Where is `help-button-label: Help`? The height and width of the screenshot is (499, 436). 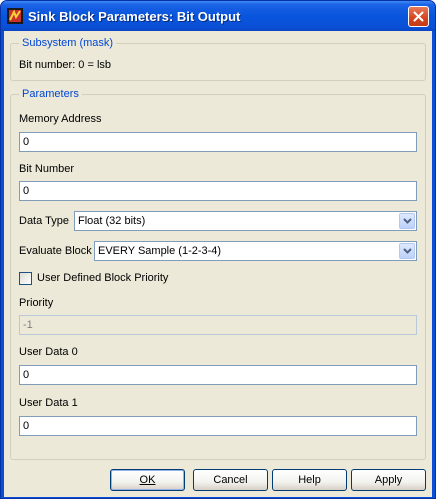 help-button-label: Help is located at coordinates (309, 480).